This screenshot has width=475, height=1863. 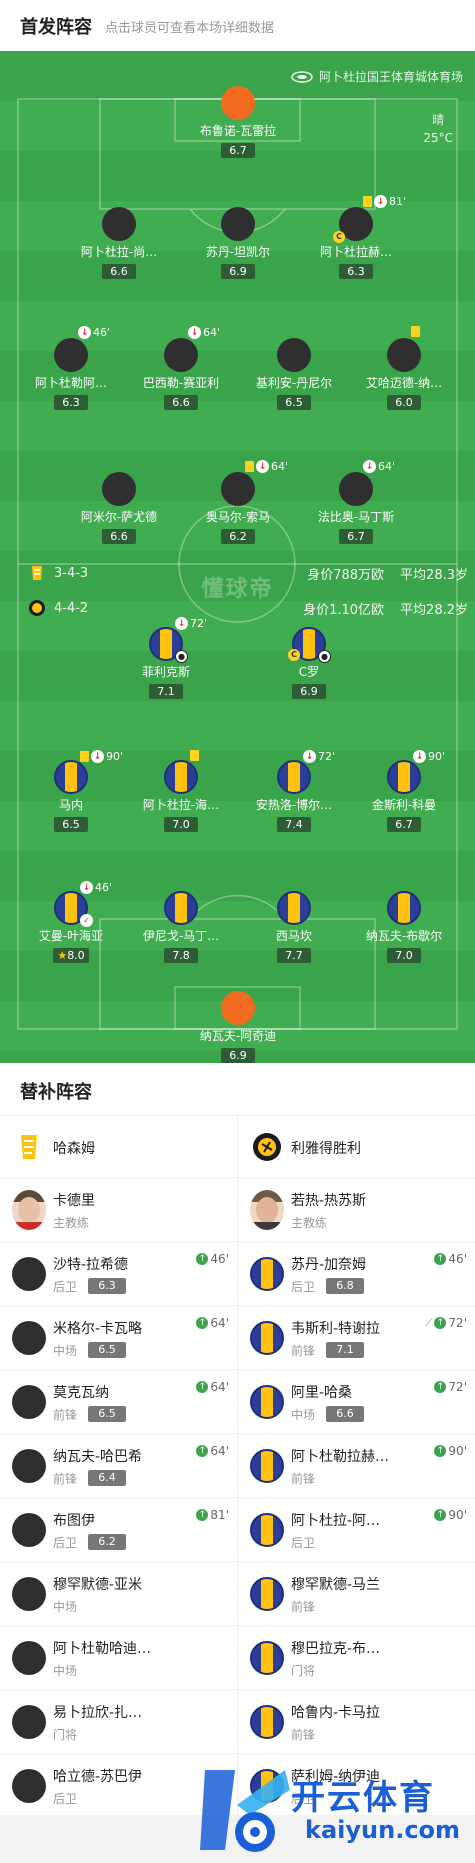 What do you see at coordinates (367, 201) in the screenshot?
I see `yellow-card-icon` at bounding box center [367, 201].